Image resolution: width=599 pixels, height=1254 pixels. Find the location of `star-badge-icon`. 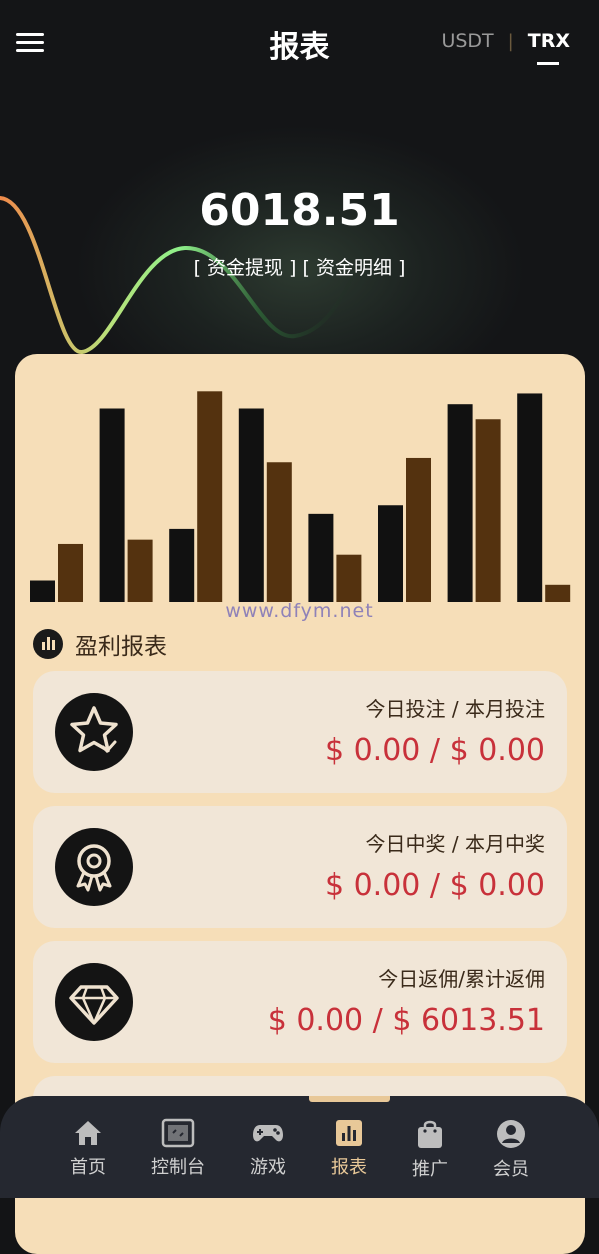

star-badge-icon is located at coordinates (94, 732).